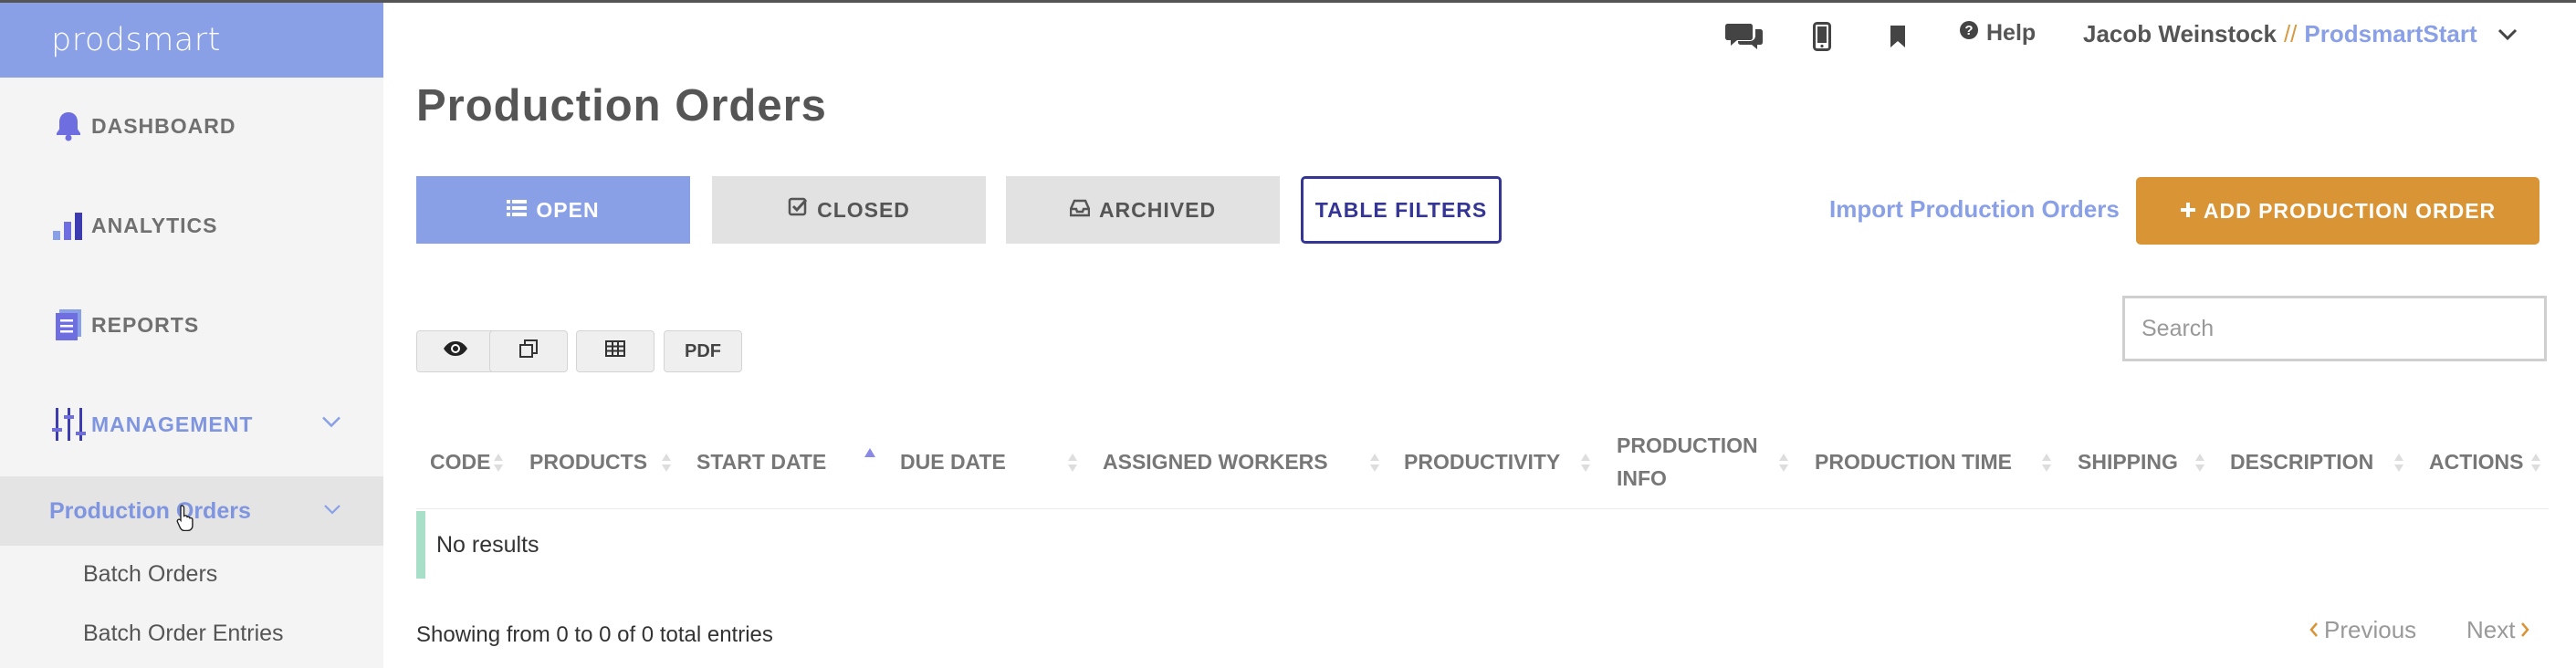 Image resolution: width=2576 pixels, height=668 pixels. Describe the element at coordinates (183, 634) in the screenshot. I see `sidebar-item-batch-order-entries: Batch Order Entries` at that location.